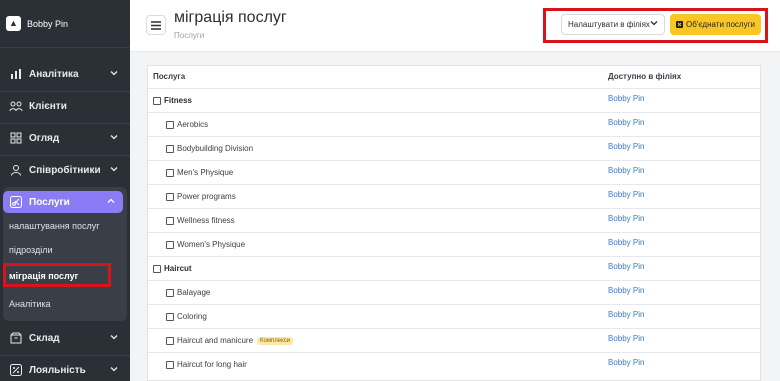 Image resolution: width=780 pixels, height=381 pixels. What do you see at coordinates (169, 76) in the screenshot?
I see `column-header-service: Послуга` at bounding box center [169, 76].